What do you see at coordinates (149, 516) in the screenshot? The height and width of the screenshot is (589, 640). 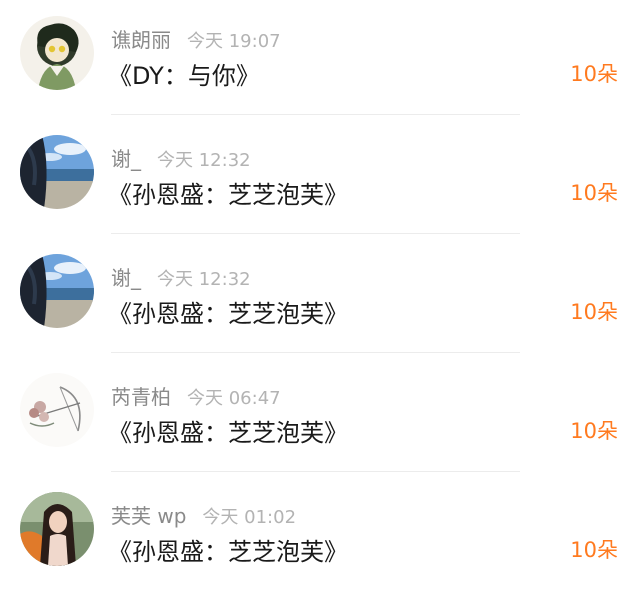 I see `sender-name: 芙芙 wp` at bounding box center [149, 516].